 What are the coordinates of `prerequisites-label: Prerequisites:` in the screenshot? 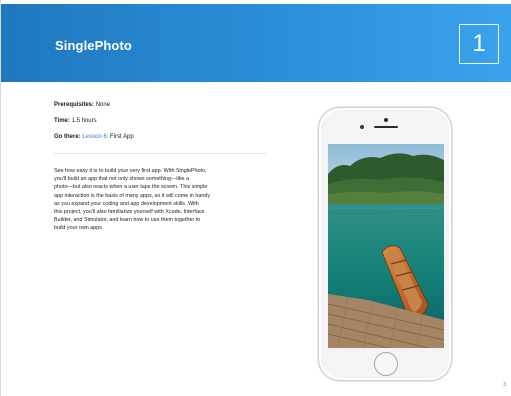 It's located at (74, 105).